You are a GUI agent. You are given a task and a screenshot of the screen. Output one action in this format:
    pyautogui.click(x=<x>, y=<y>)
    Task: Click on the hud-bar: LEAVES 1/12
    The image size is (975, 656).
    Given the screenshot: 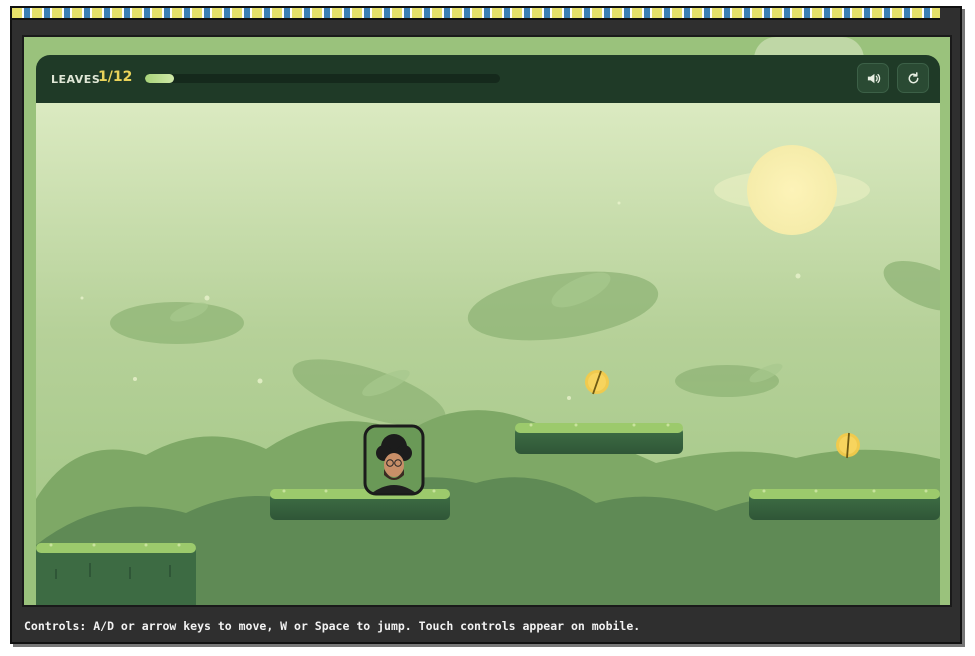 What is the action you would take?
    pyautogui.click(x=488, y=79)
    